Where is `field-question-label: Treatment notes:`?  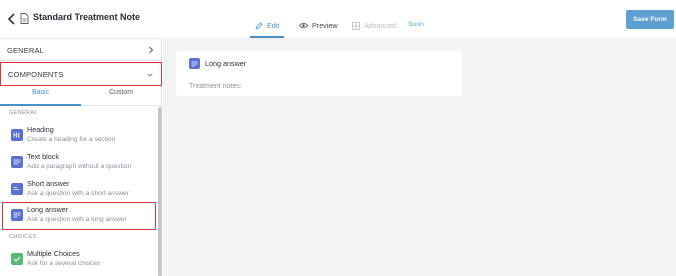 field-question-label: Treatment notes: is located at coordinates (215, 86).